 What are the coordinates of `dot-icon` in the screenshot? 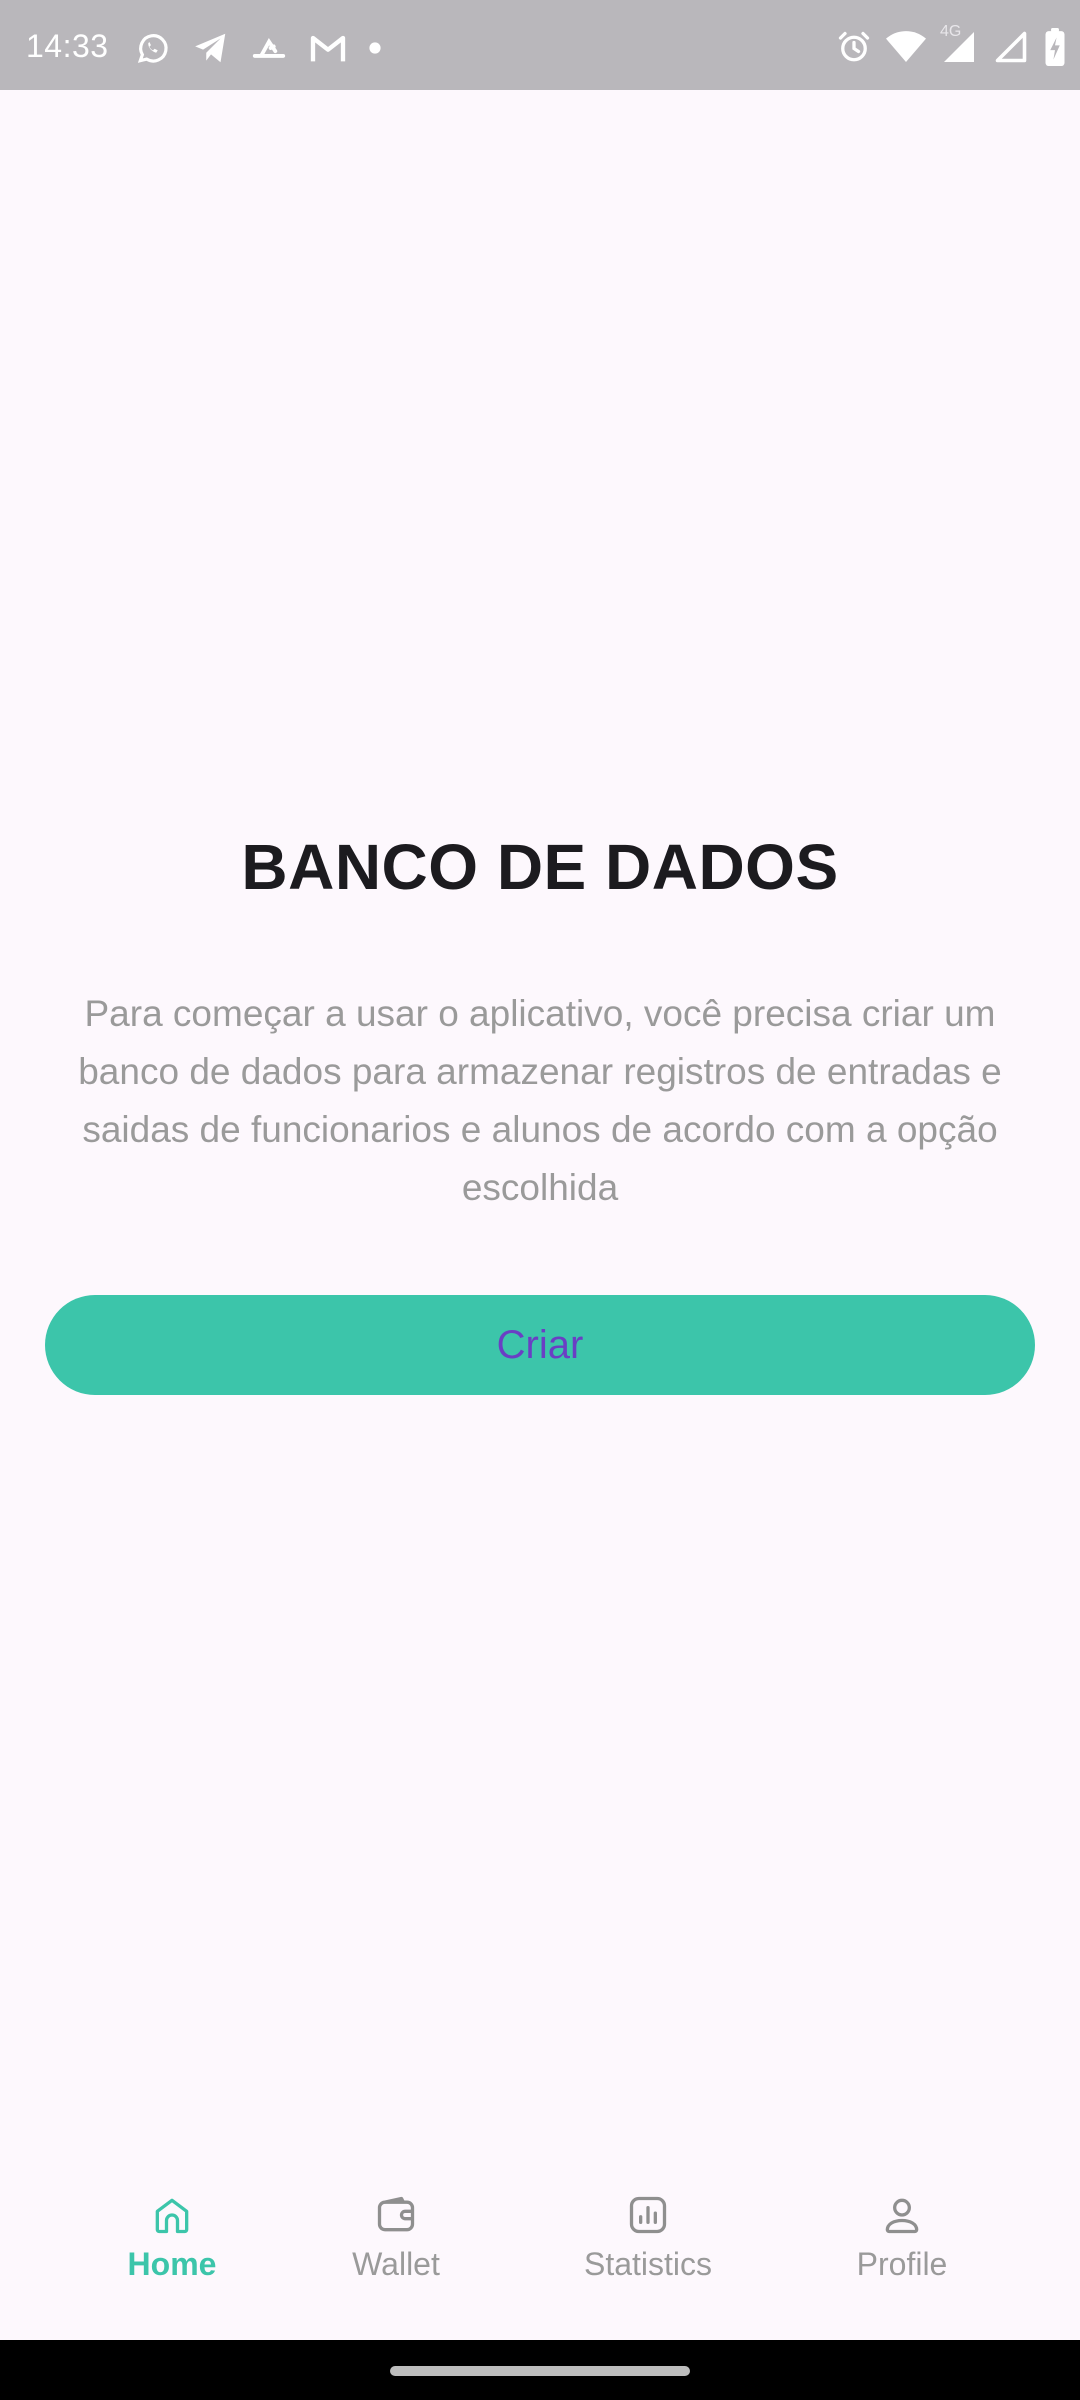 It's located at (375, 48).